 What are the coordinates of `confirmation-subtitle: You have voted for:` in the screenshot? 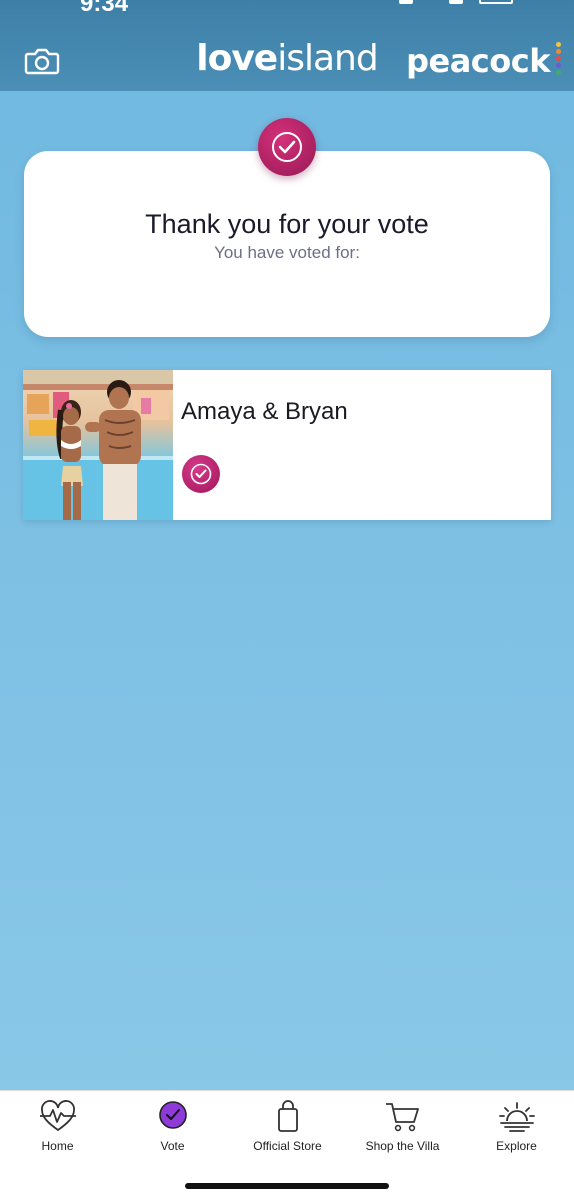 It's located at (287, 252).